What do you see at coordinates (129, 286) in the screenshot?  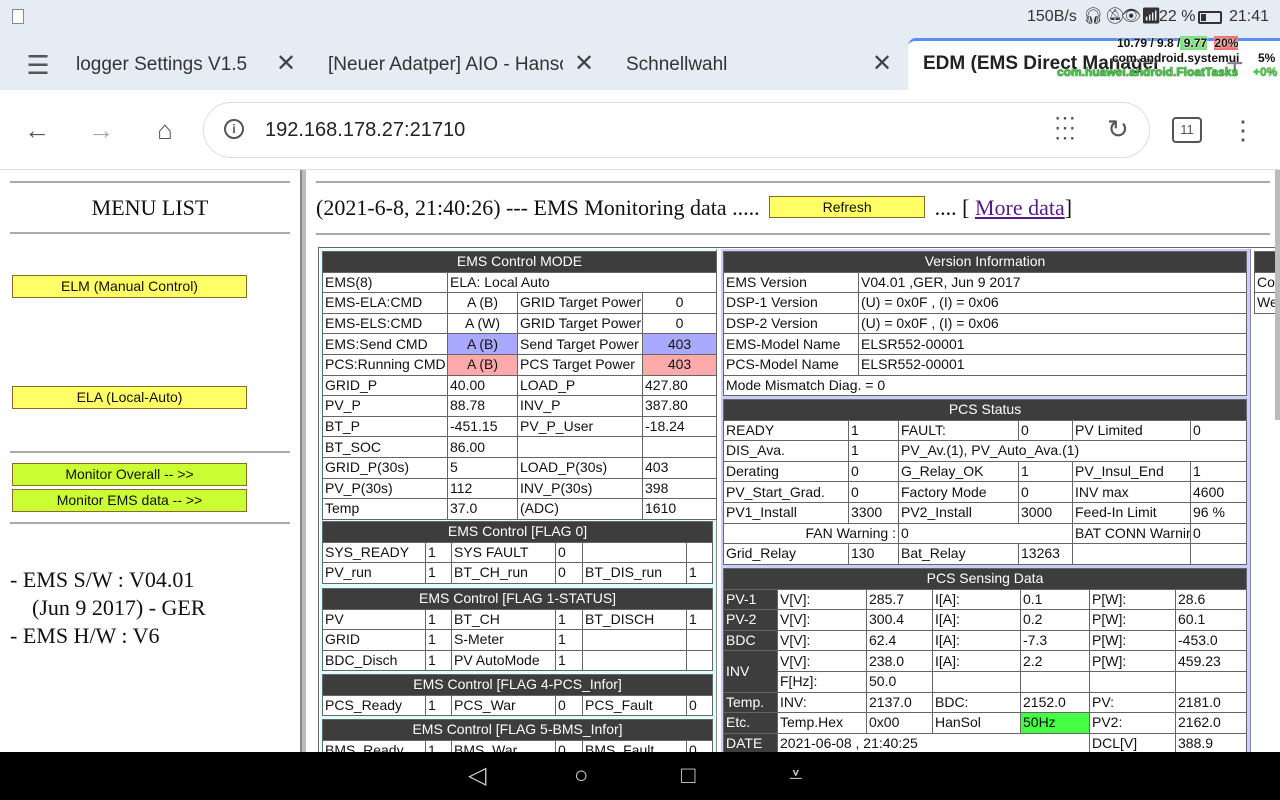 I see `elm-manual-control-button: ELM (Manual Control)` at bounding box center [129, 286].